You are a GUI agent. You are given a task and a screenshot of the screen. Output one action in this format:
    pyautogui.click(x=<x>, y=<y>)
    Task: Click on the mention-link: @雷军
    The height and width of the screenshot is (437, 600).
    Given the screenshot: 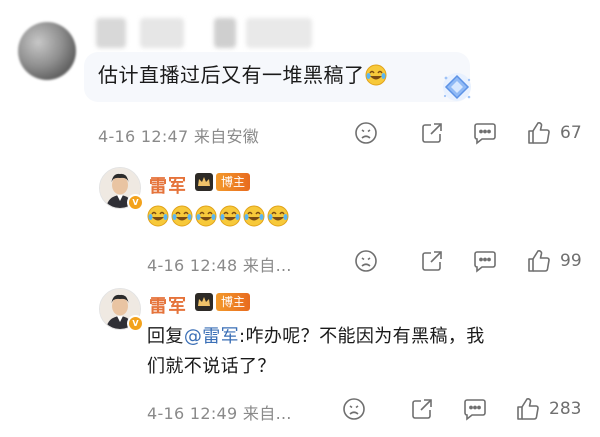 What is the action you would take?
    pyautogui.click(x=211, y=336)
    